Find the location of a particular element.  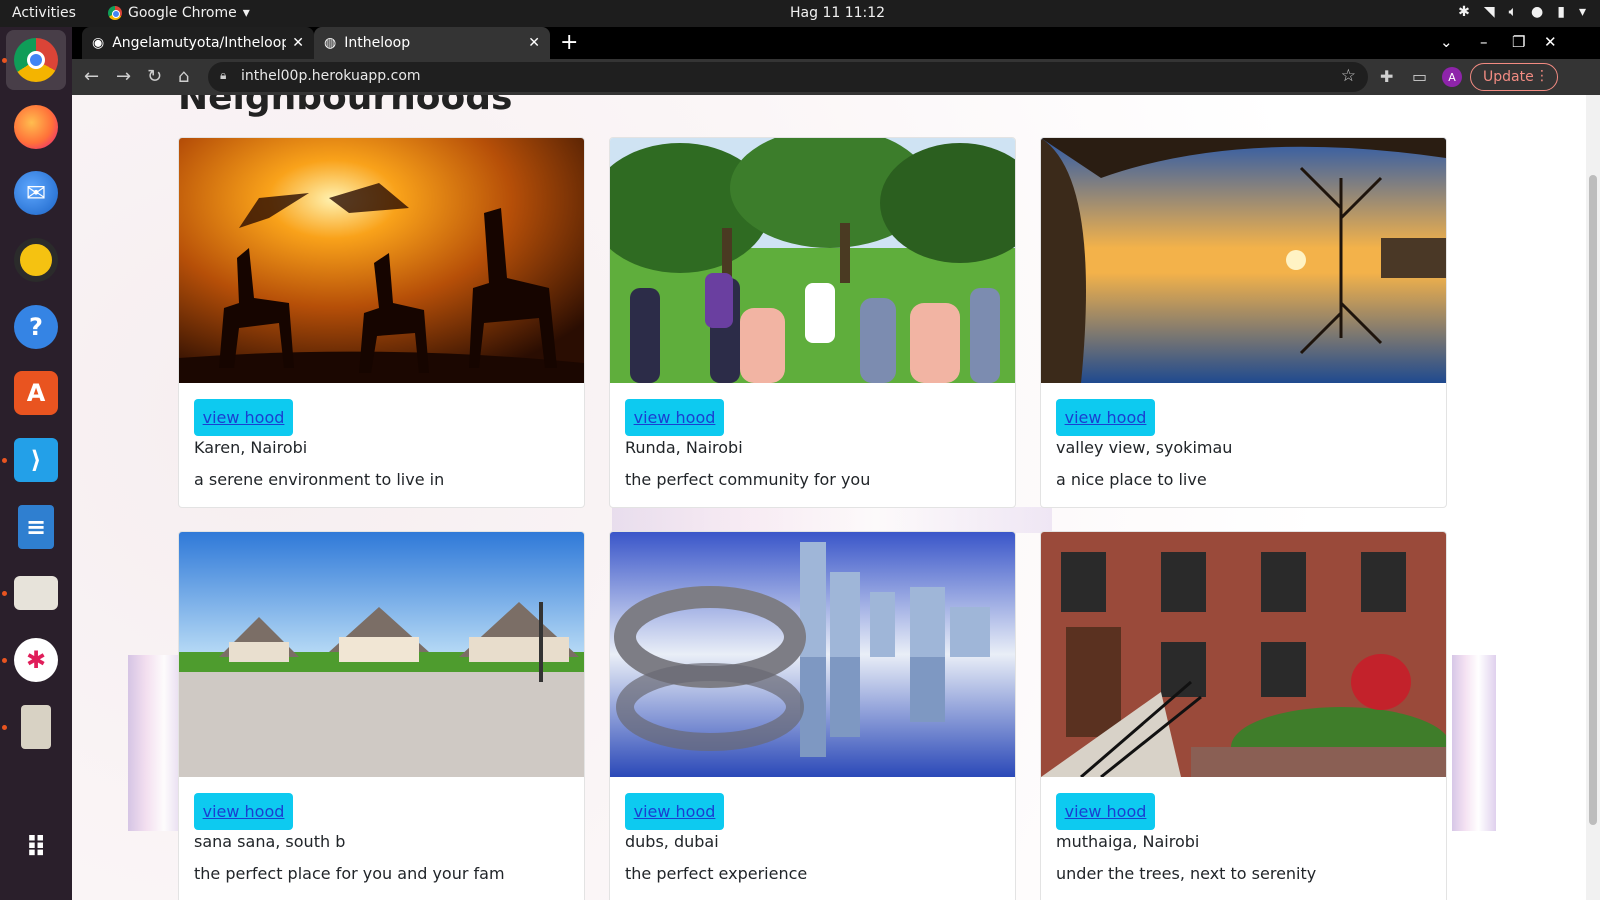

chrome-small-icon is located at coordinates (115, 13).